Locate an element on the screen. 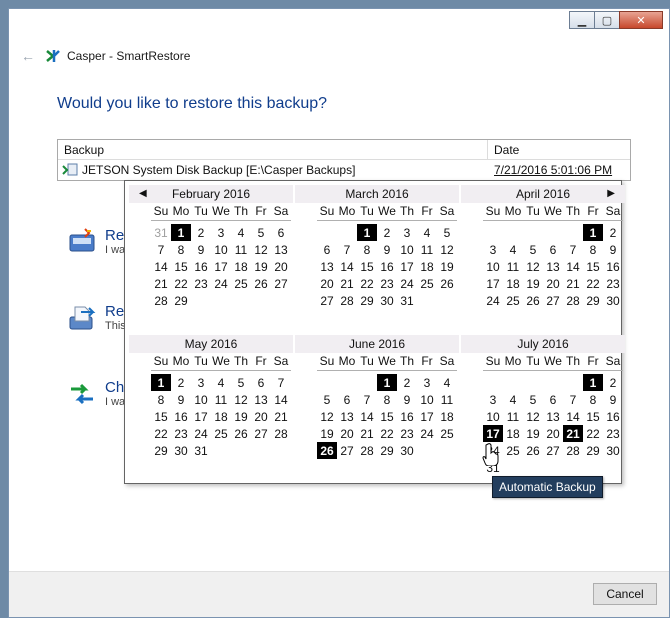  backup-date: 7/21/2016 5:01:06 PM is located at coordinates (550, 170).